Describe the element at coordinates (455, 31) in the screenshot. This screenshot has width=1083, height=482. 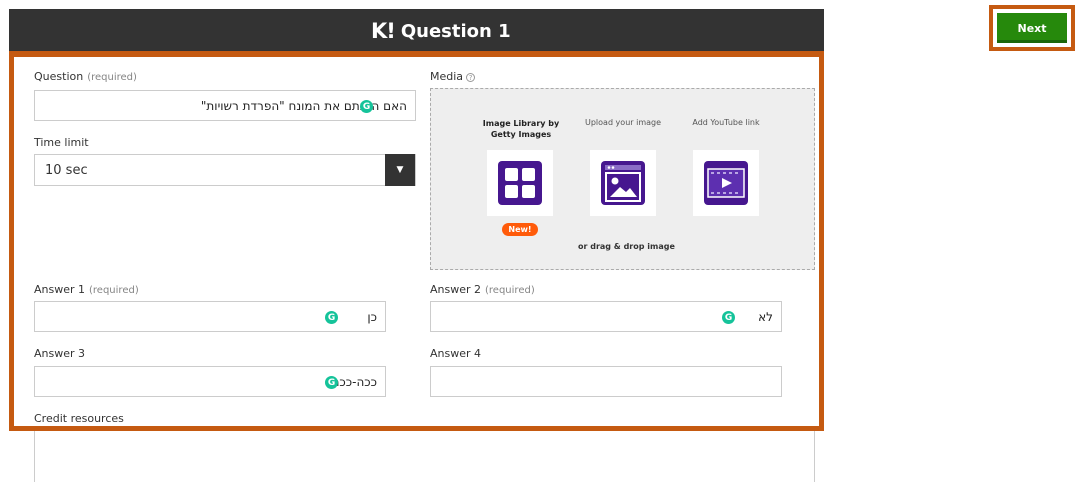
I see `question-title: Question 1` at that location.